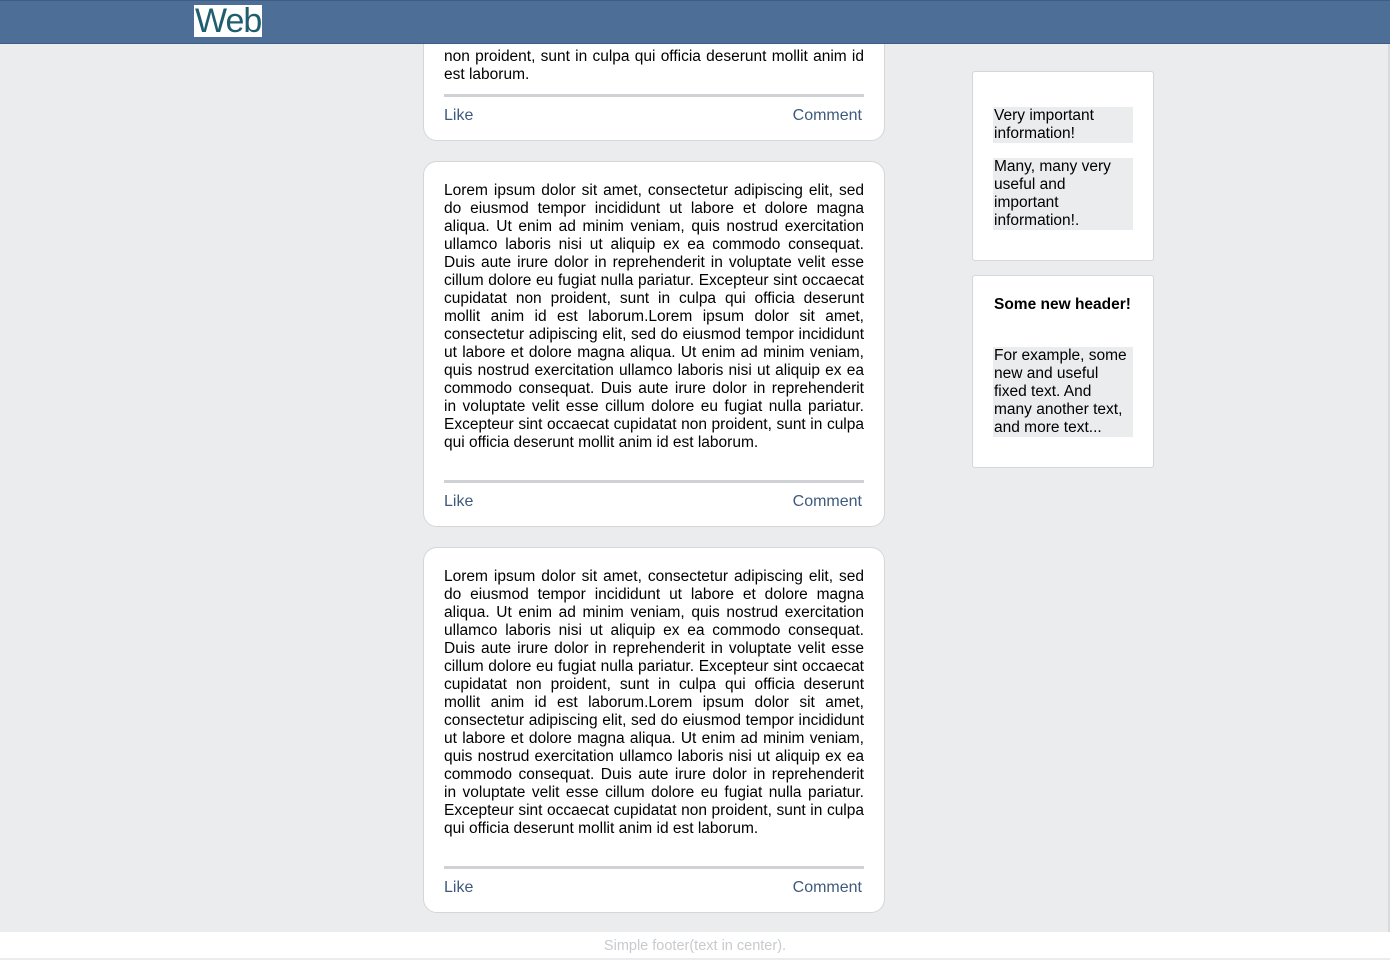 This screenshot has width=1390, height=960. What do you see at coordinates (228, 21) in the screenshot?
I see `site-logo: Web` at bounding box center [228, 21].